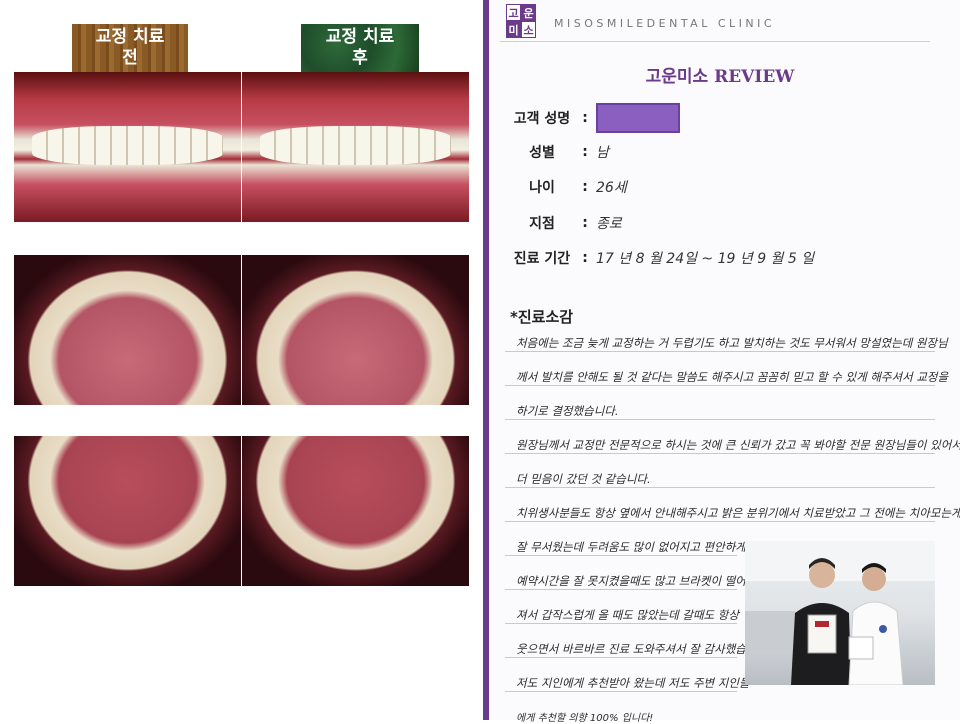 The width and height of the screenshot is (960, 724). What do you see at coordinates (127, 147) in the screenshot?
I see `front-teeth-before-photo` at bounding box center [127, 147].